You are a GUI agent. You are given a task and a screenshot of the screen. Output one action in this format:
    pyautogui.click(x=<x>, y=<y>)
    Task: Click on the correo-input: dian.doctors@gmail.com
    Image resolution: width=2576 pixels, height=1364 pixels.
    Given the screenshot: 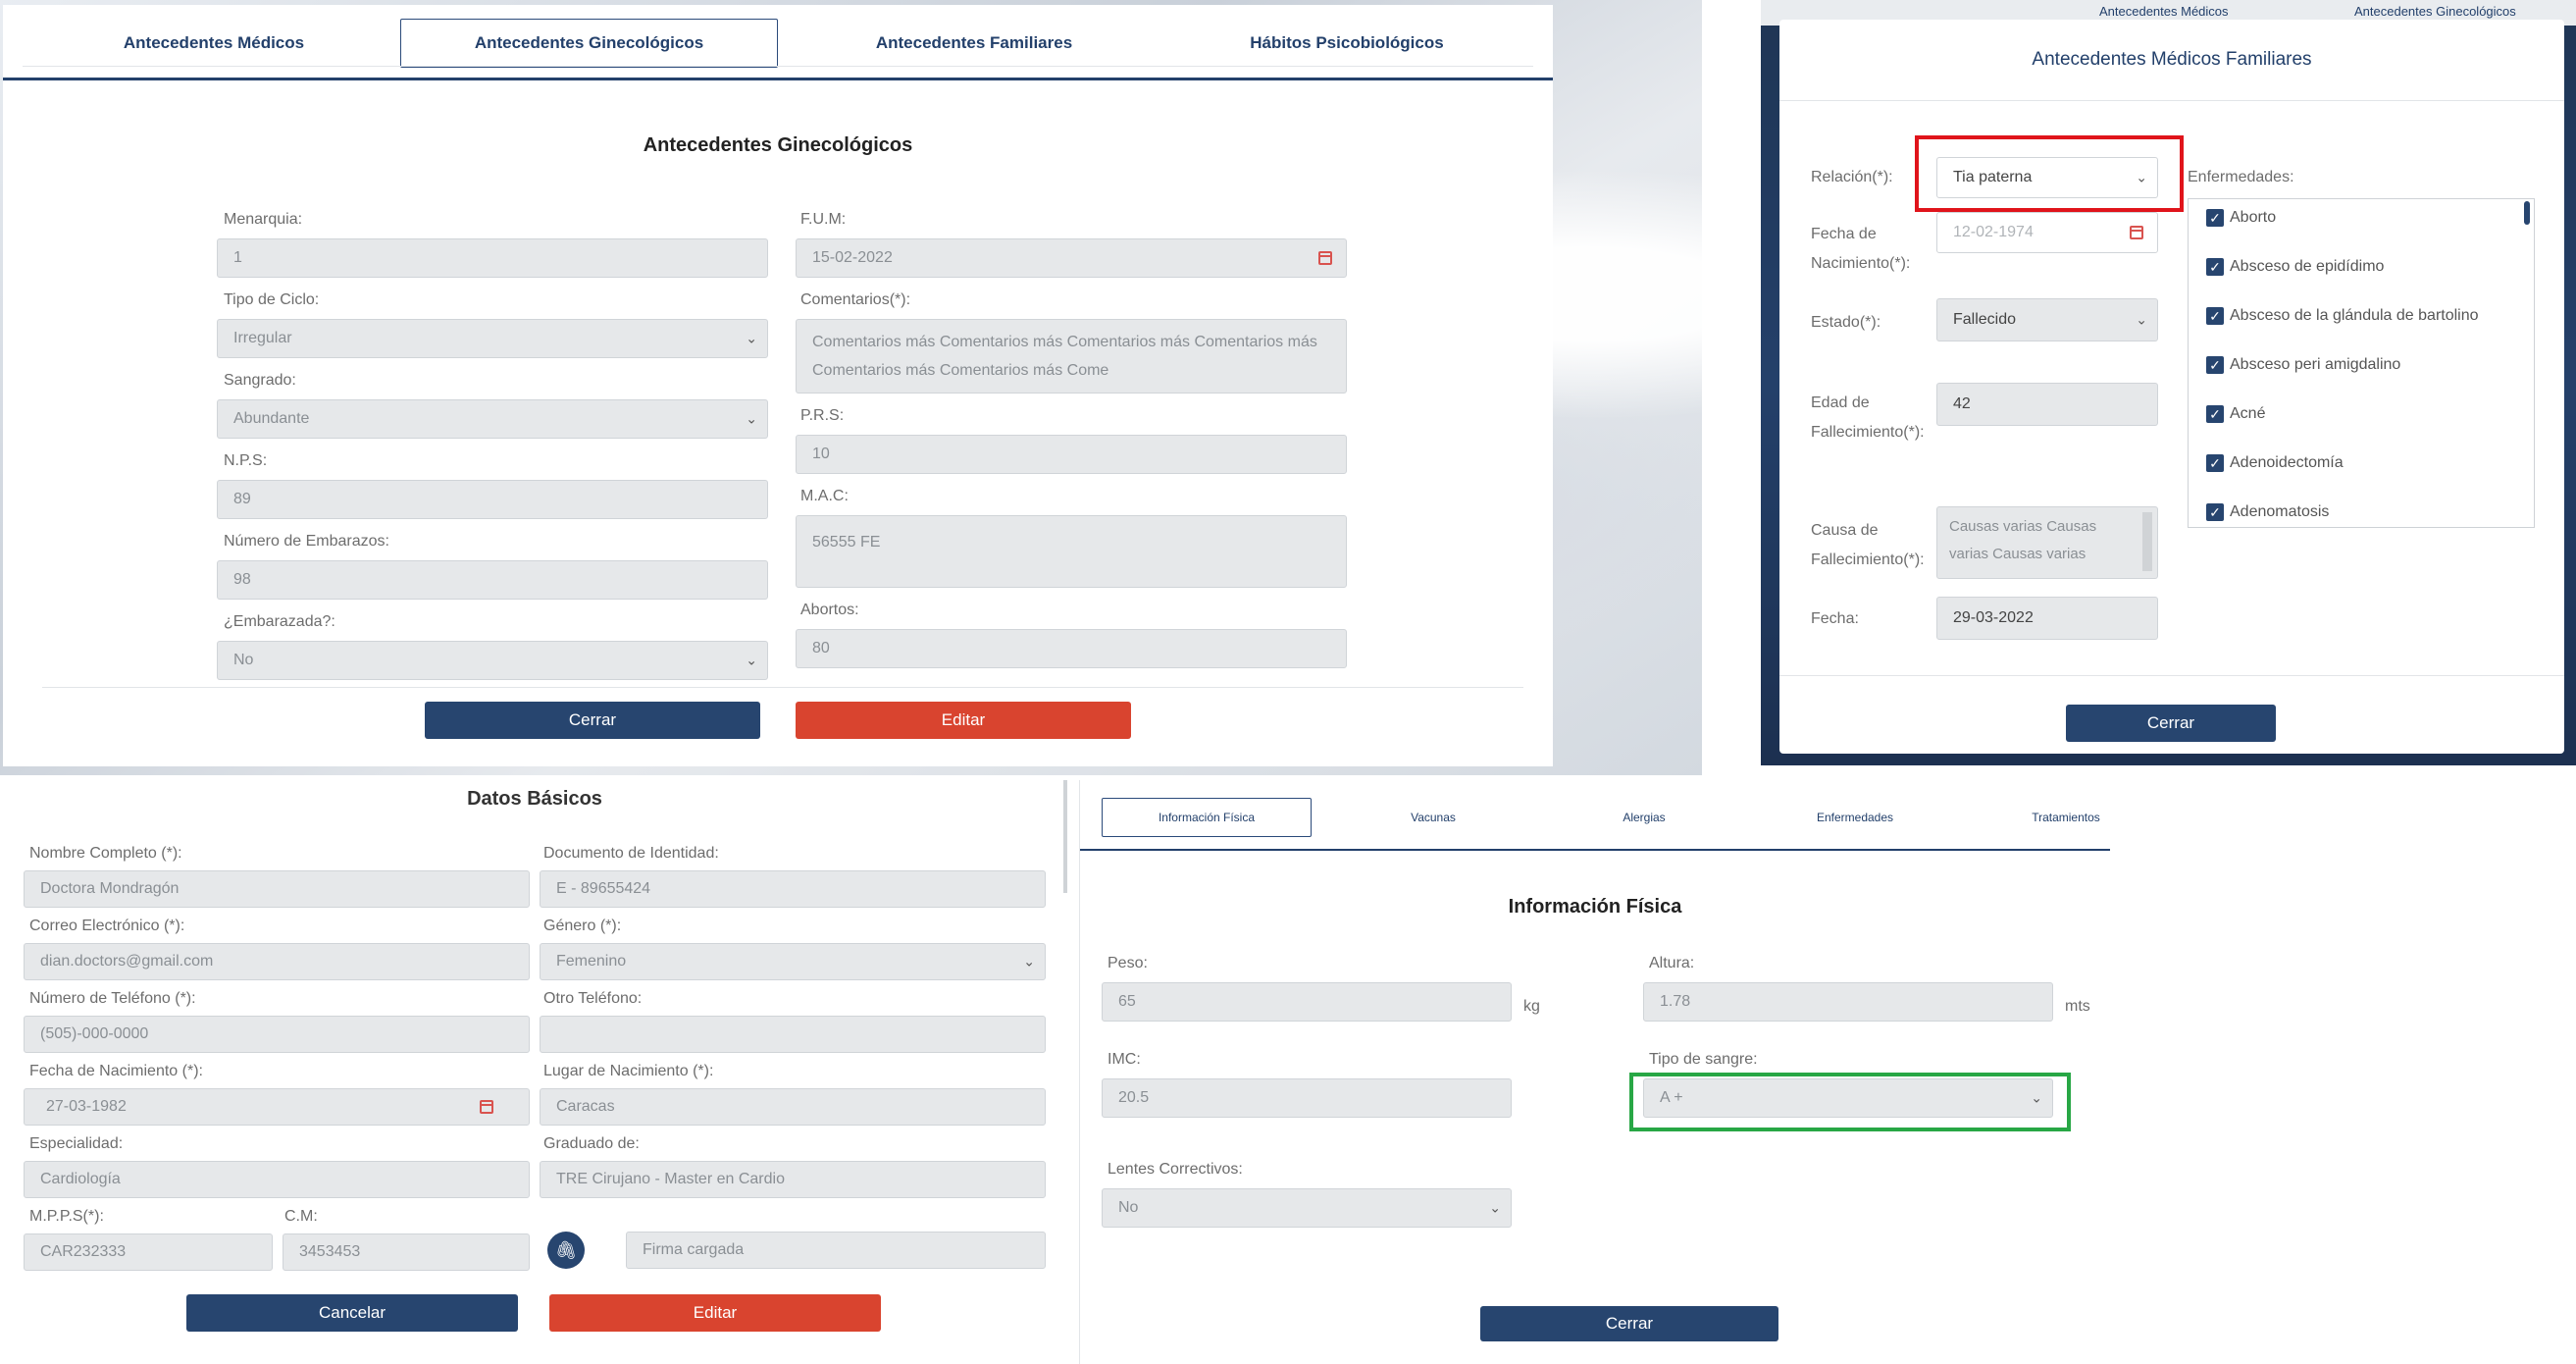 What is the action you would take?
    pyautogui.click(x=277, y=961)
    